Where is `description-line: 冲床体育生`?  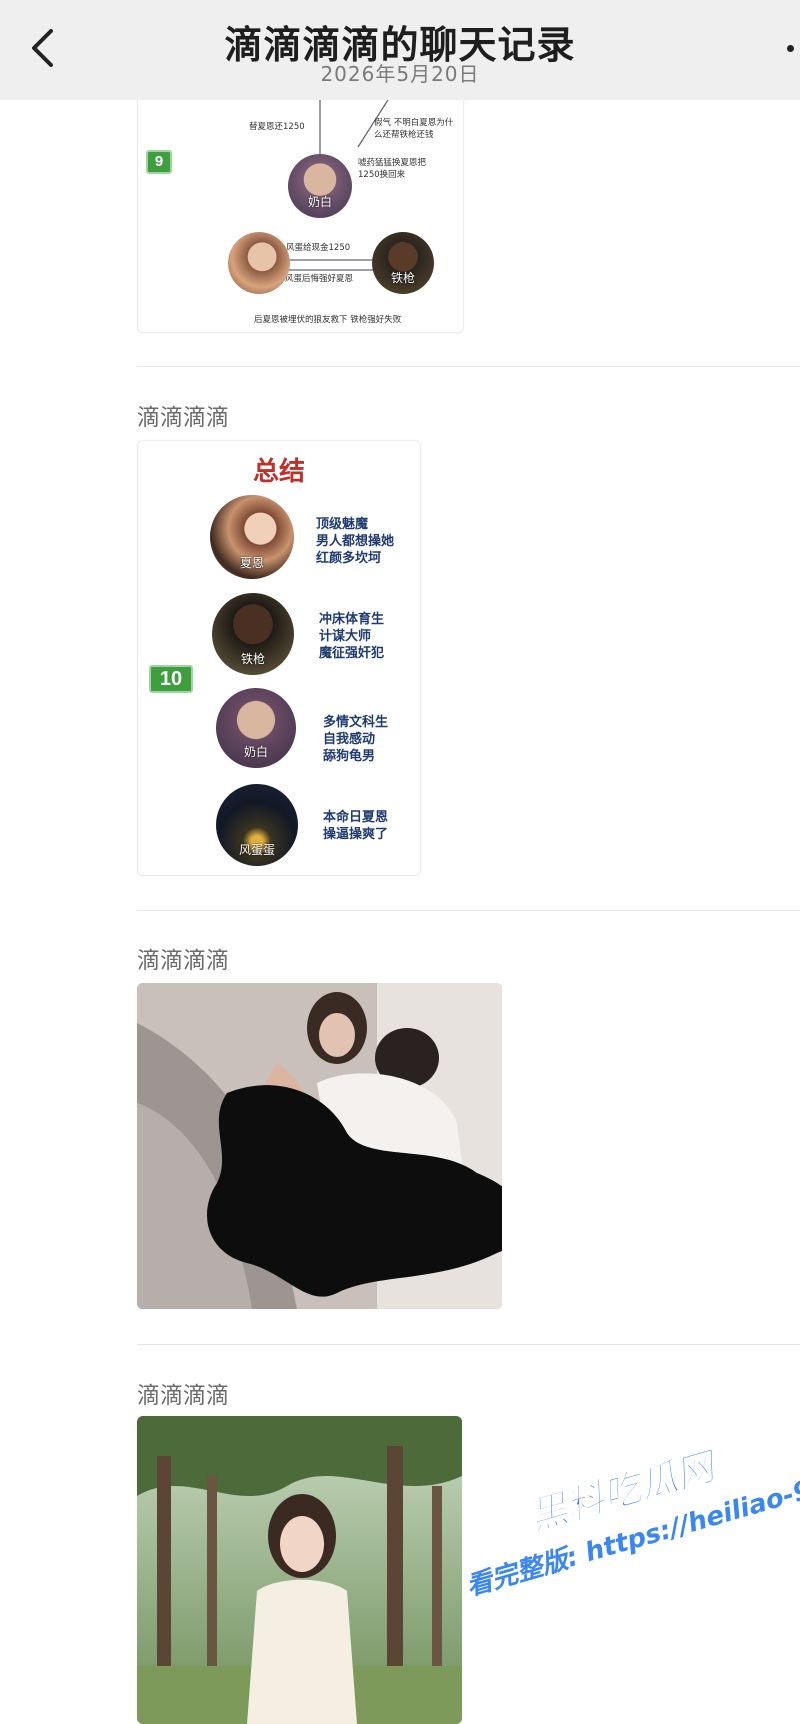
description-line: 冲床体育生 is located at coordinates (352, 619).